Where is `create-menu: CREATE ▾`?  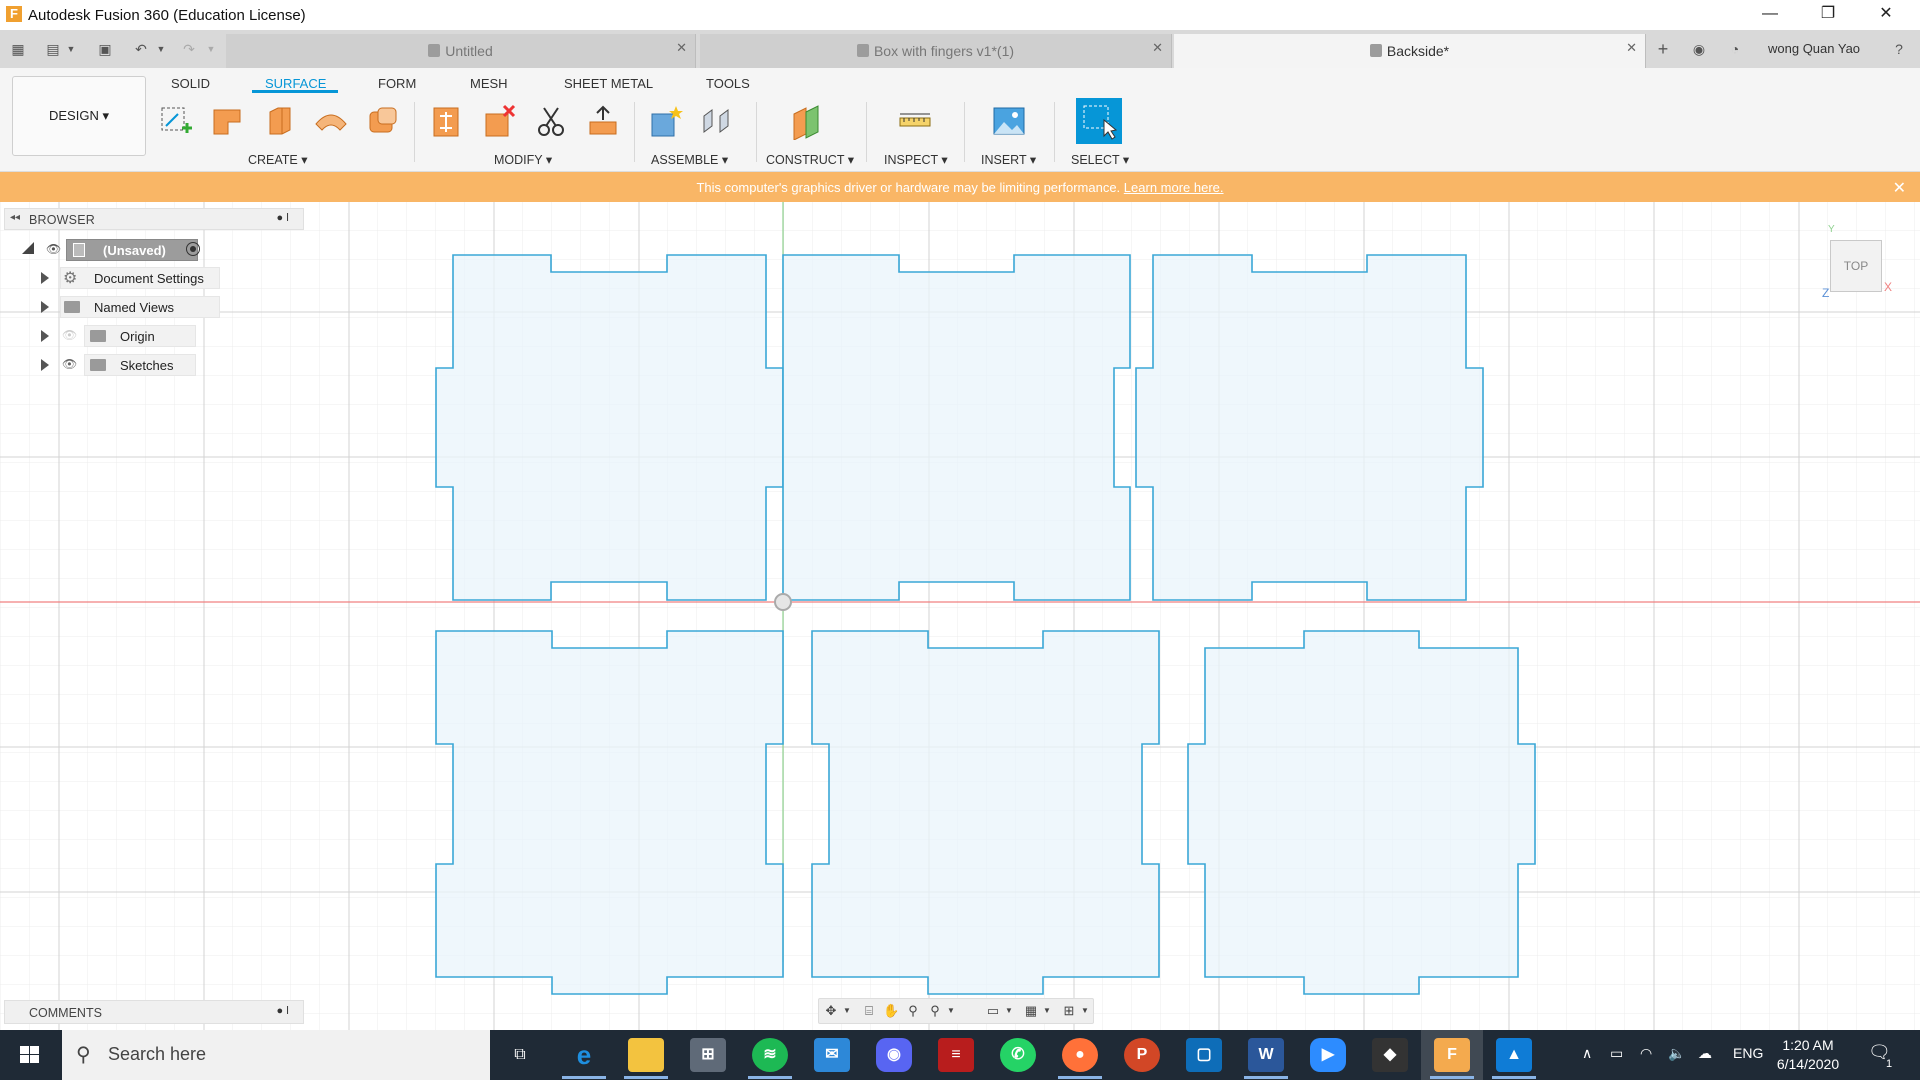 create-menu: CREATE ▾ is located at coordinates (278, 159).